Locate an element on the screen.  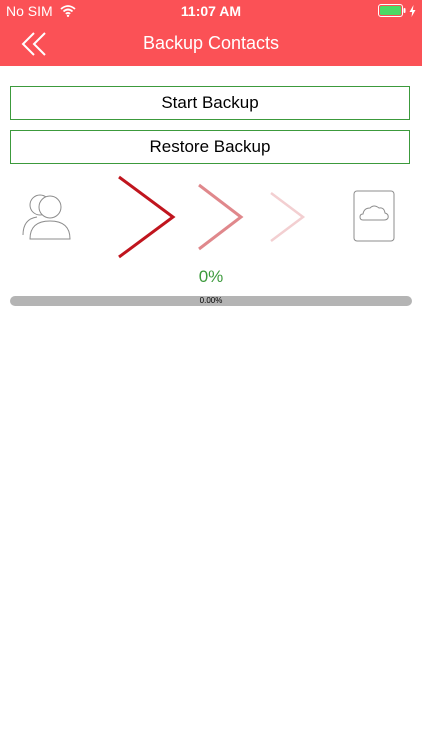
progress-bar: 0.00% is located at coordinates (211, 301).